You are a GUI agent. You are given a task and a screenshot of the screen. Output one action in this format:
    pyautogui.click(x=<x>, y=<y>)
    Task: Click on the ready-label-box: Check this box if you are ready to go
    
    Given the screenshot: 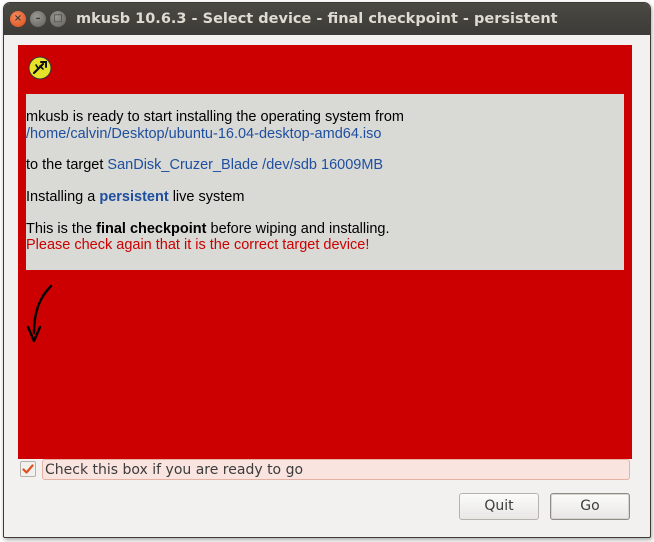 What is the action you would take?
    pyautogui.click(x=336, y=469)
    